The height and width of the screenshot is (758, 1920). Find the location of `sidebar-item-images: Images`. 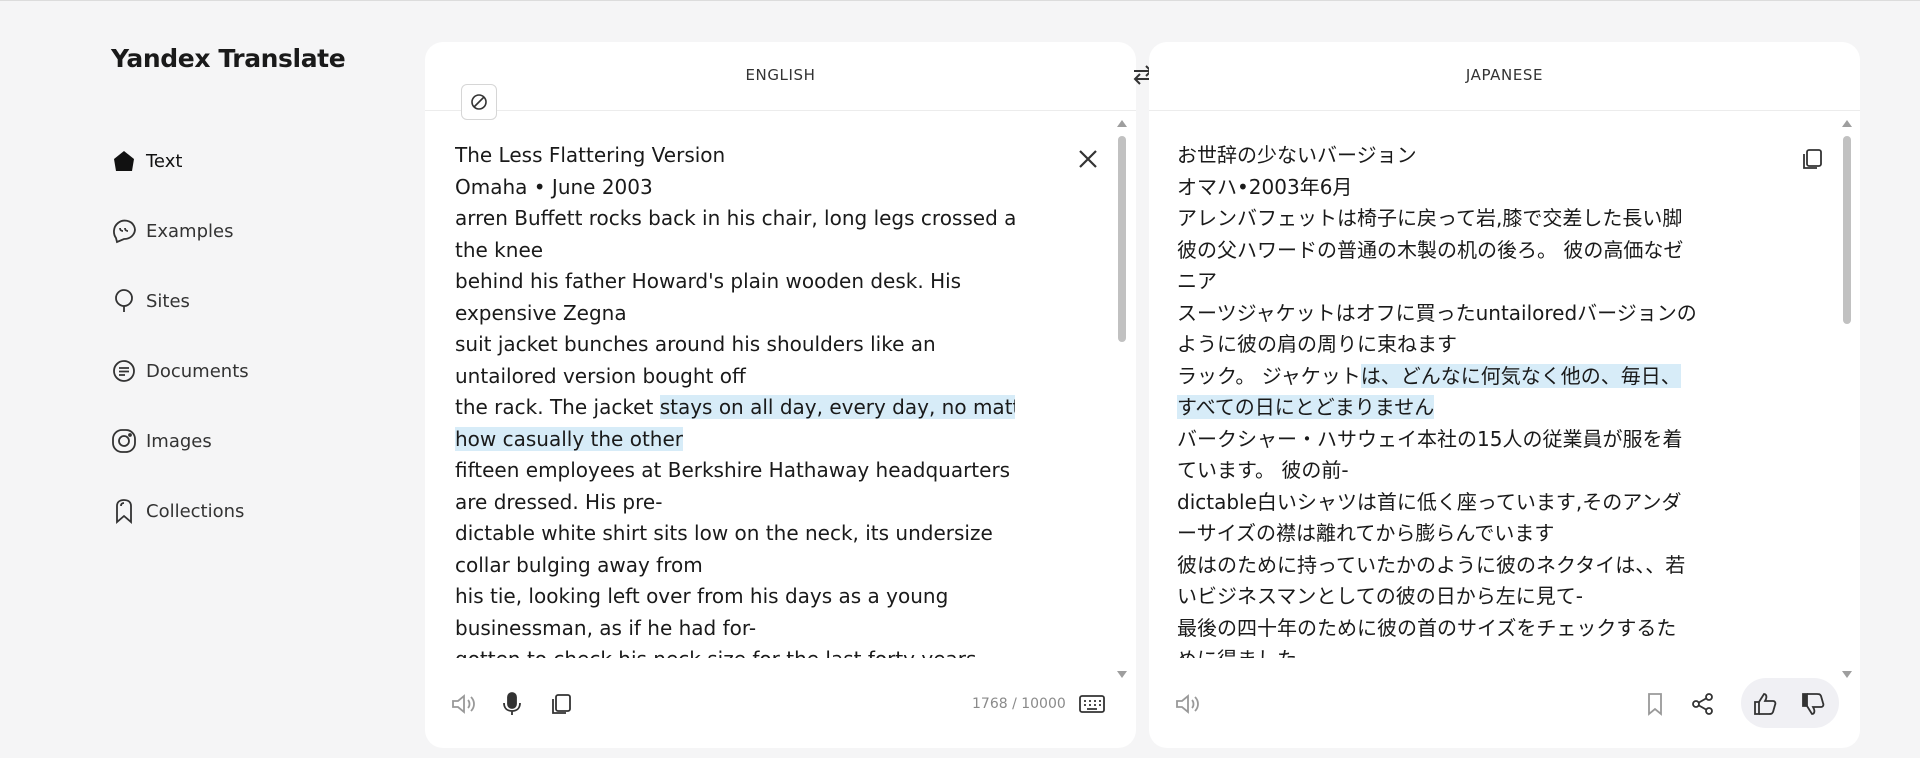

sidebar-item-images: Images is located at coordinates (179, 441).